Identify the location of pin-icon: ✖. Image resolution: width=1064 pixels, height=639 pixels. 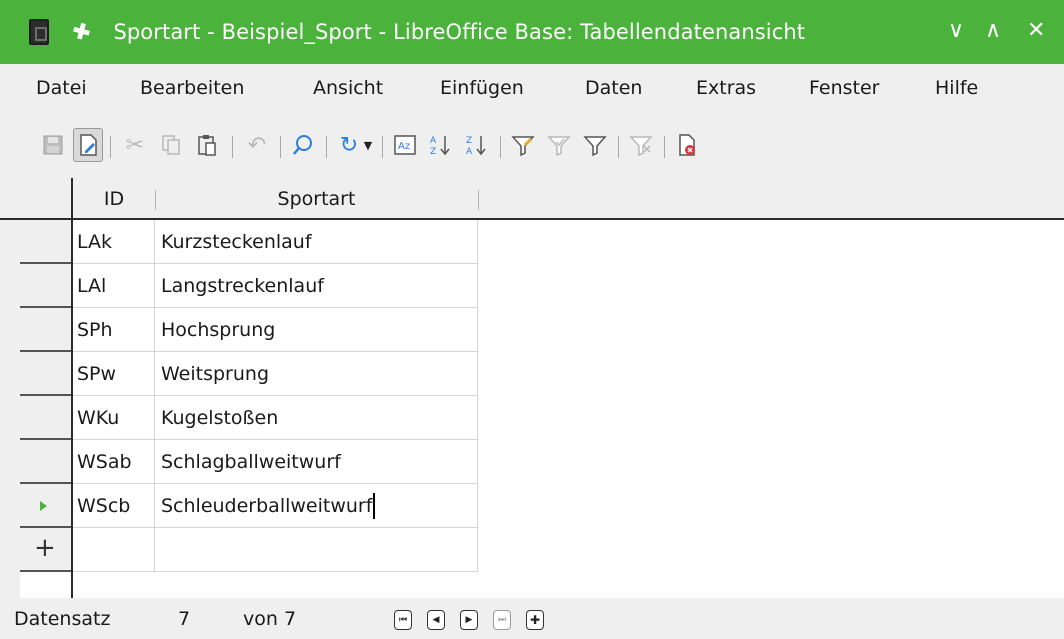
(82, 32).